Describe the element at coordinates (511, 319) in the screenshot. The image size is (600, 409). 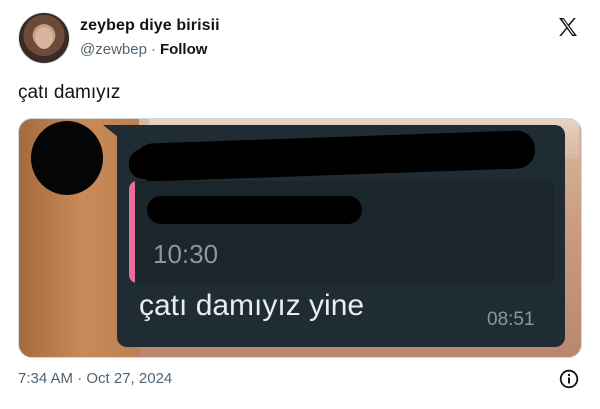
I see `chat-message-time: 08:51` at that location.